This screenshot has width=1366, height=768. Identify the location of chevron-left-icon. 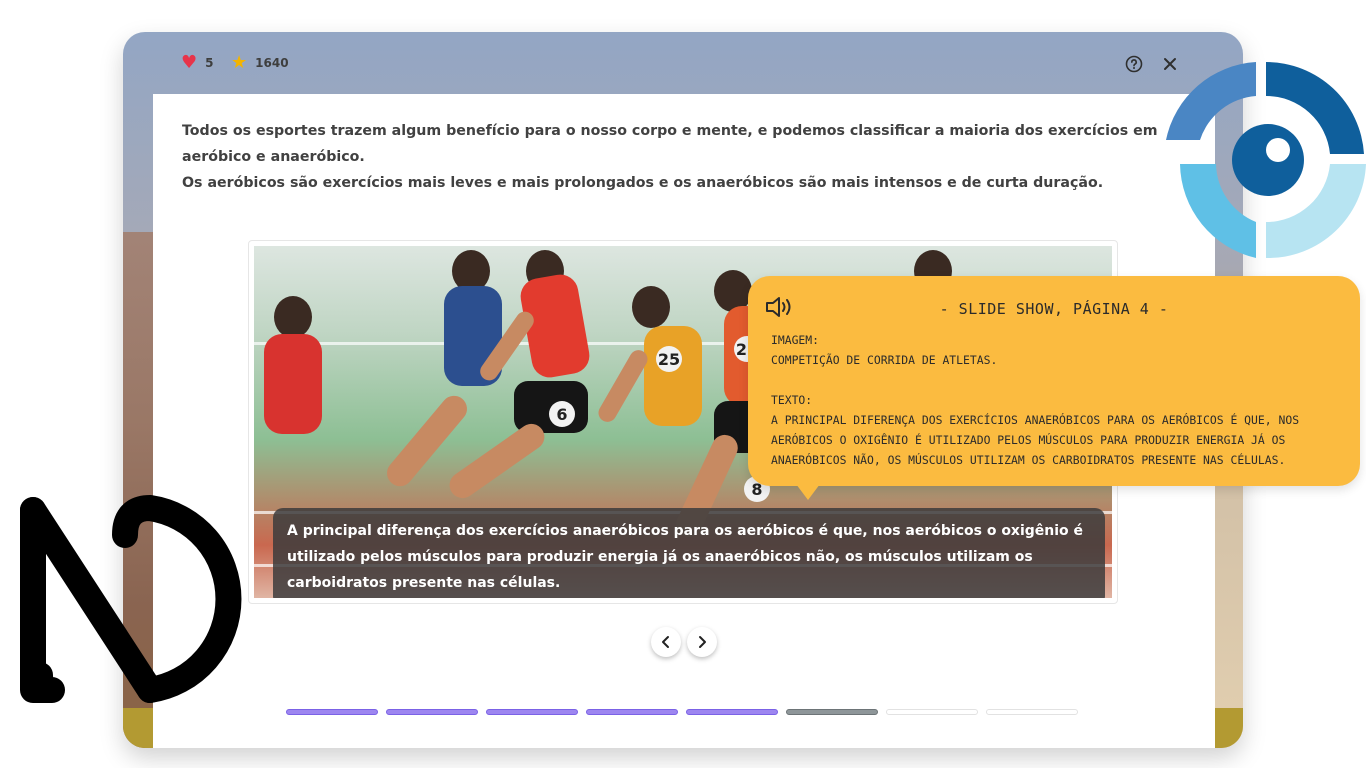
(665, 642).